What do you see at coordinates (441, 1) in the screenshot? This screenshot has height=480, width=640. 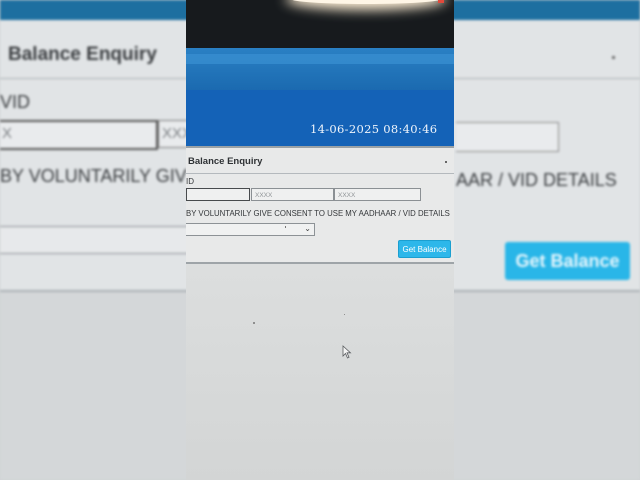 I see `glare-red-dot` at bounding box center [441, 1].